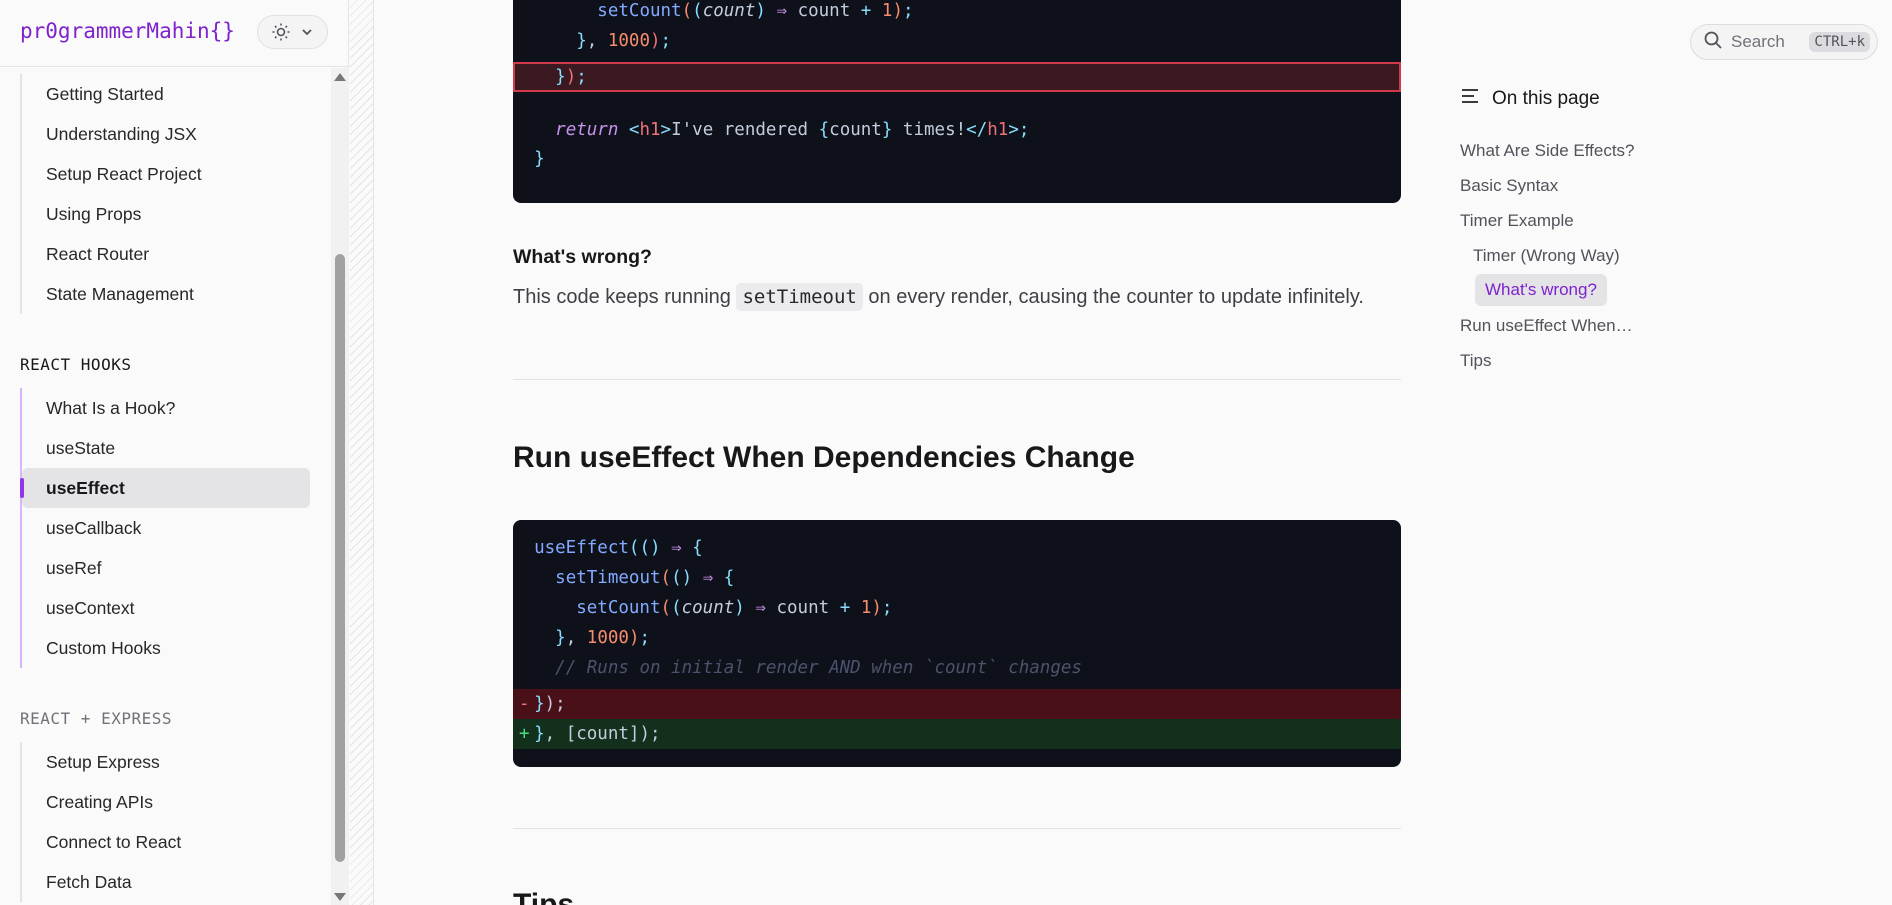 This screenshot has width=1892, height=905. I want to click on sidebar-item-custom-hooks: Custom Hooks, so click(166, 648).